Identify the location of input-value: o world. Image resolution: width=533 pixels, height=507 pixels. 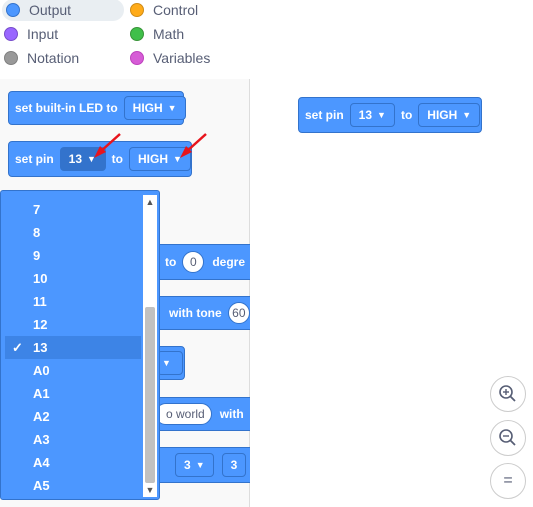
(185, 414).